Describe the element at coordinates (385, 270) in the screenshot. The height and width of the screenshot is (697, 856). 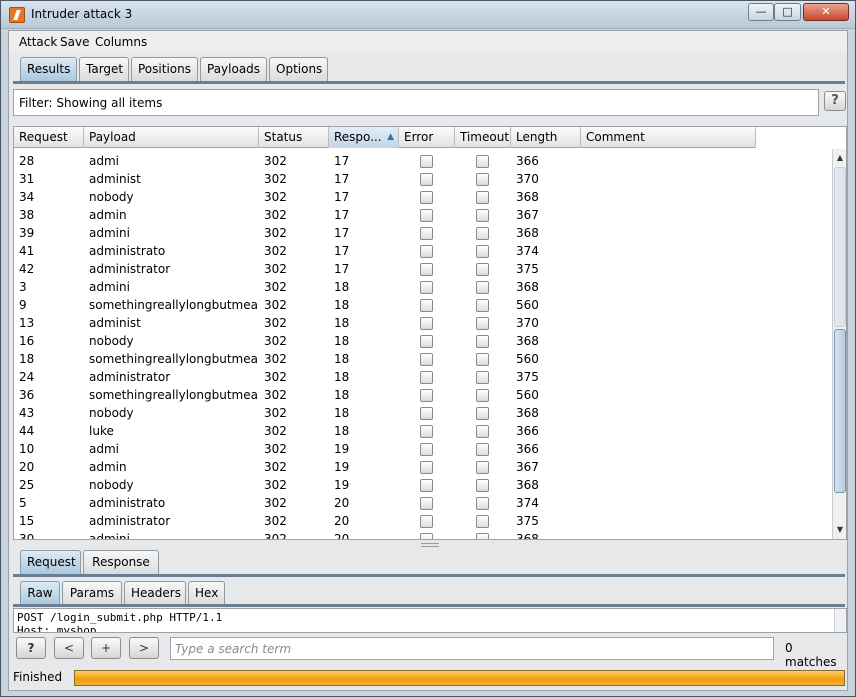
I see `table-row: 42 administrator 302 17 375` at that location.